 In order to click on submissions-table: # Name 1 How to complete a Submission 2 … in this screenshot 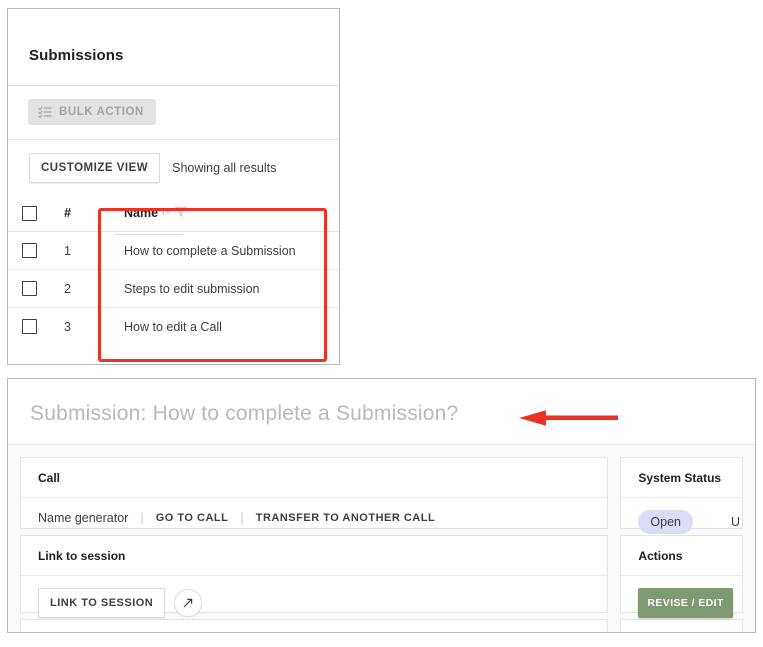, I will do `click(173, 270)`.